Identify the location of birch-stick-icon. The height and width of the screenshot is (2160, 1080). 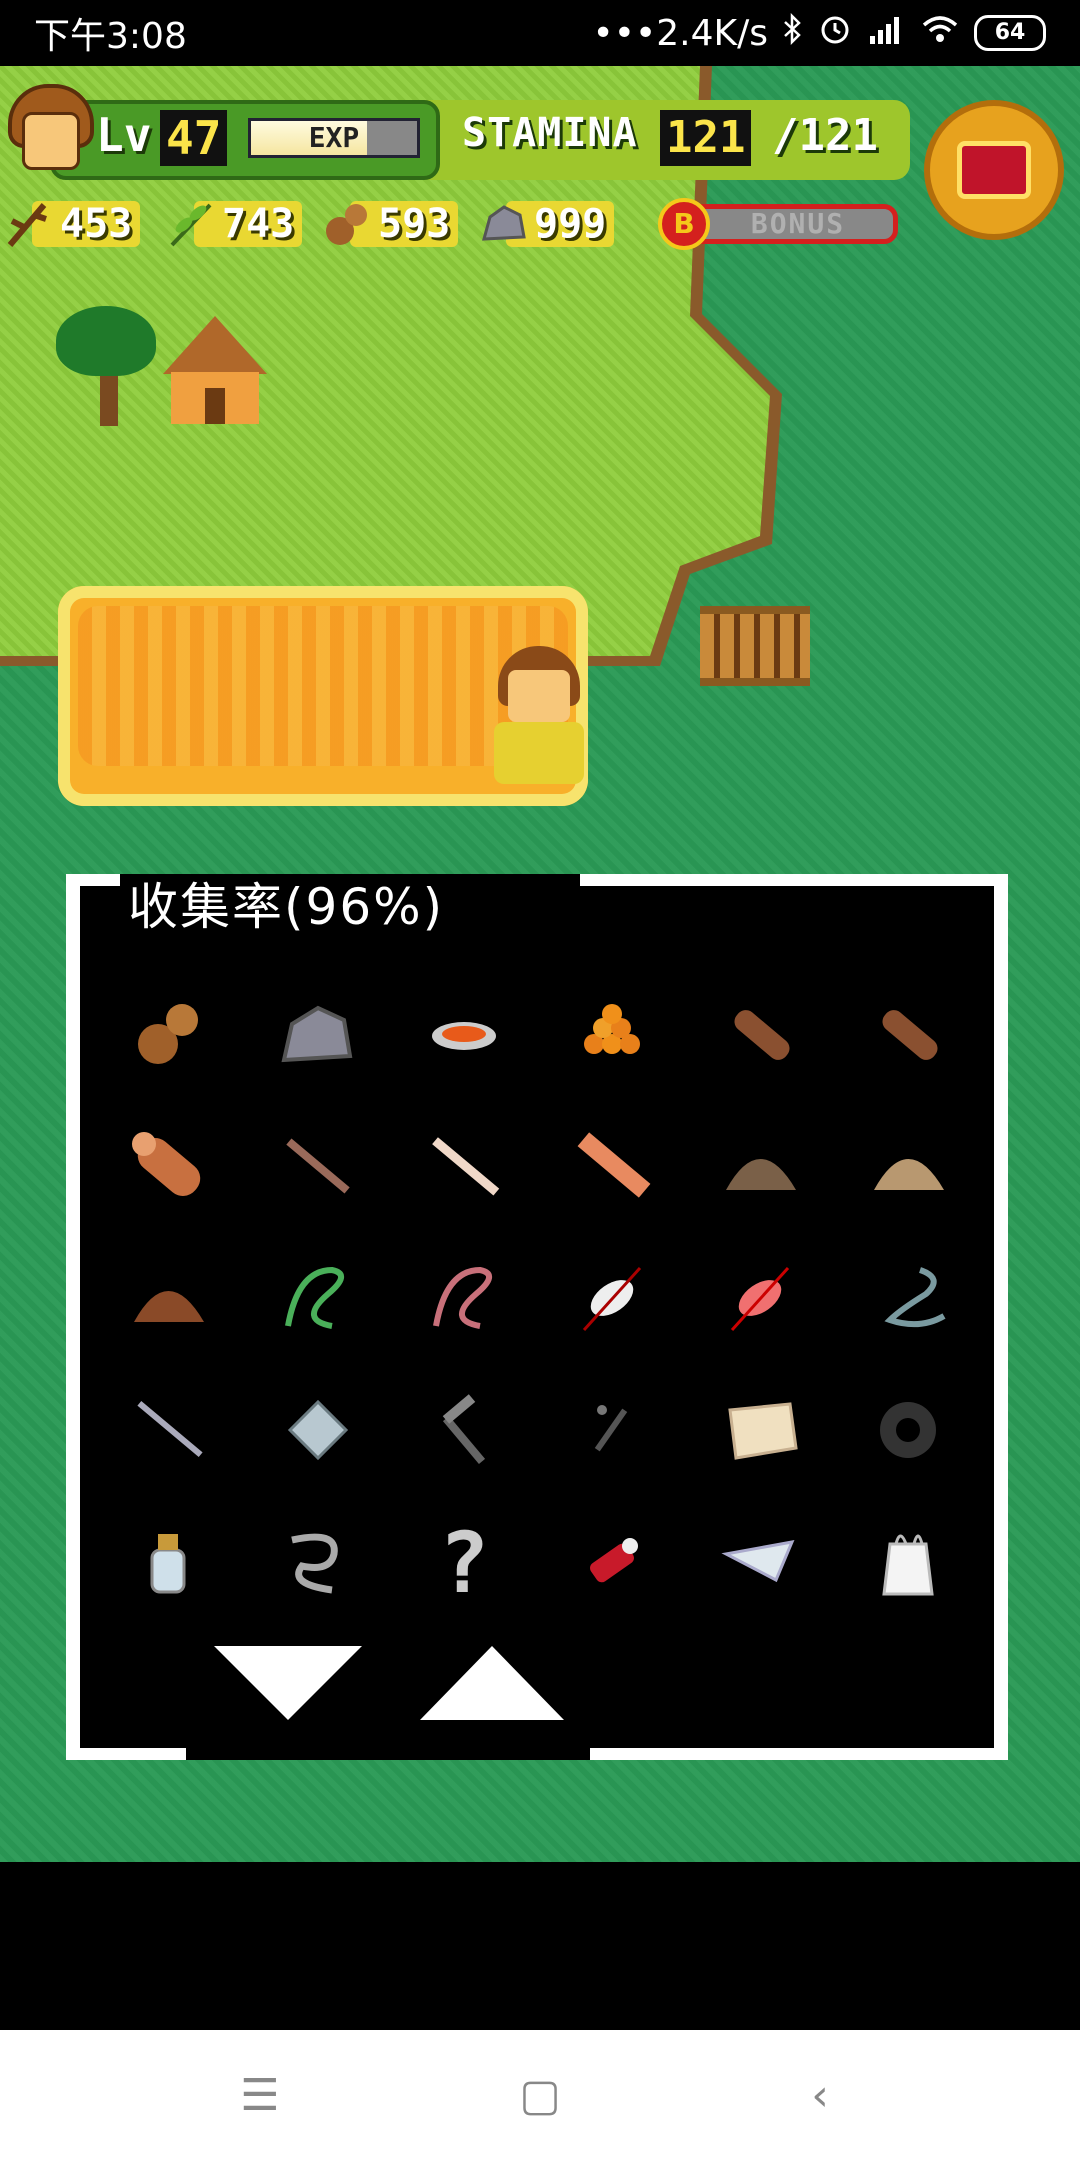
(464, 1168).